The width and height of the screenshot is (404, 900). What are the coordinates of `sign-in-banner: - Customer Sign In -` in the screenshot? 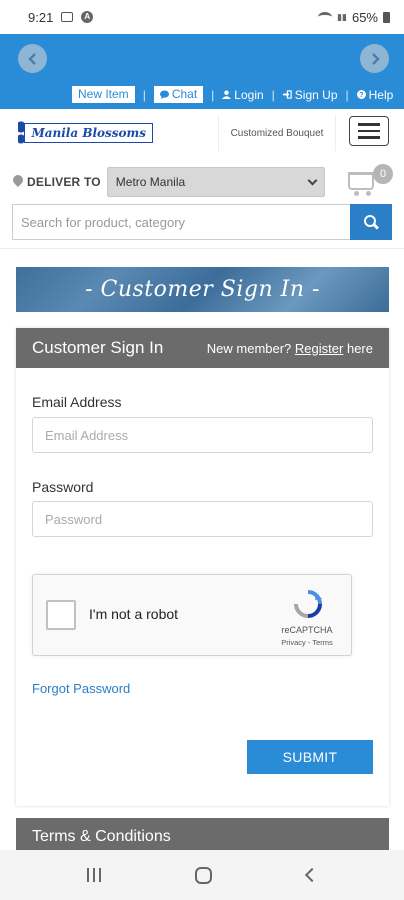 It's located at (202, 289).